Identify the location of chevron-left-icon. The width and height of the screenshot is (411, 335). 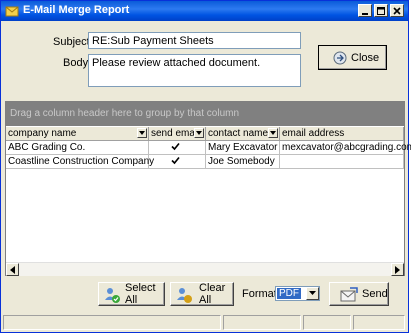
(12, 270).